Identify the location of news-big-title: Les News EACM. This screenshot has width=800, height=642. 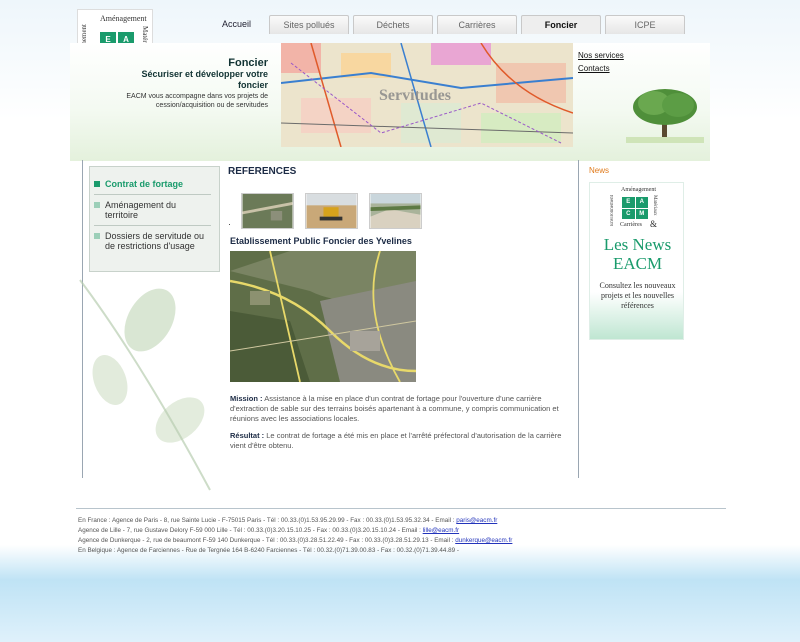
(637, 254).